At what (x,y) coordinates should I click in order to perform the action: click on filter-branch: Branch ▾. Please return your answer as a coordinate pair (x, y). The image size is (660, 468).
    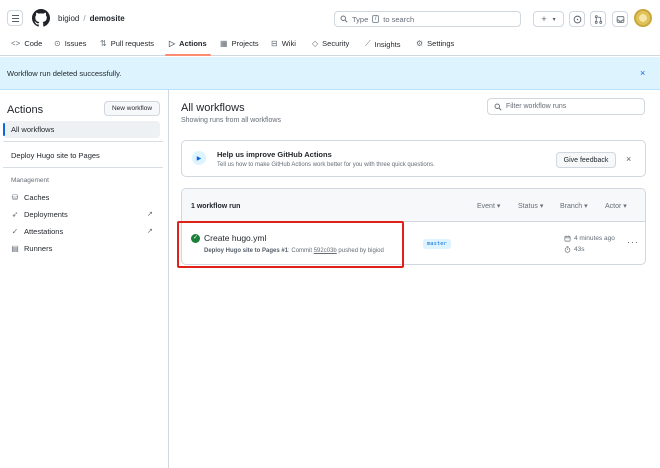
    Looking at the image, I should click on (574, 206).